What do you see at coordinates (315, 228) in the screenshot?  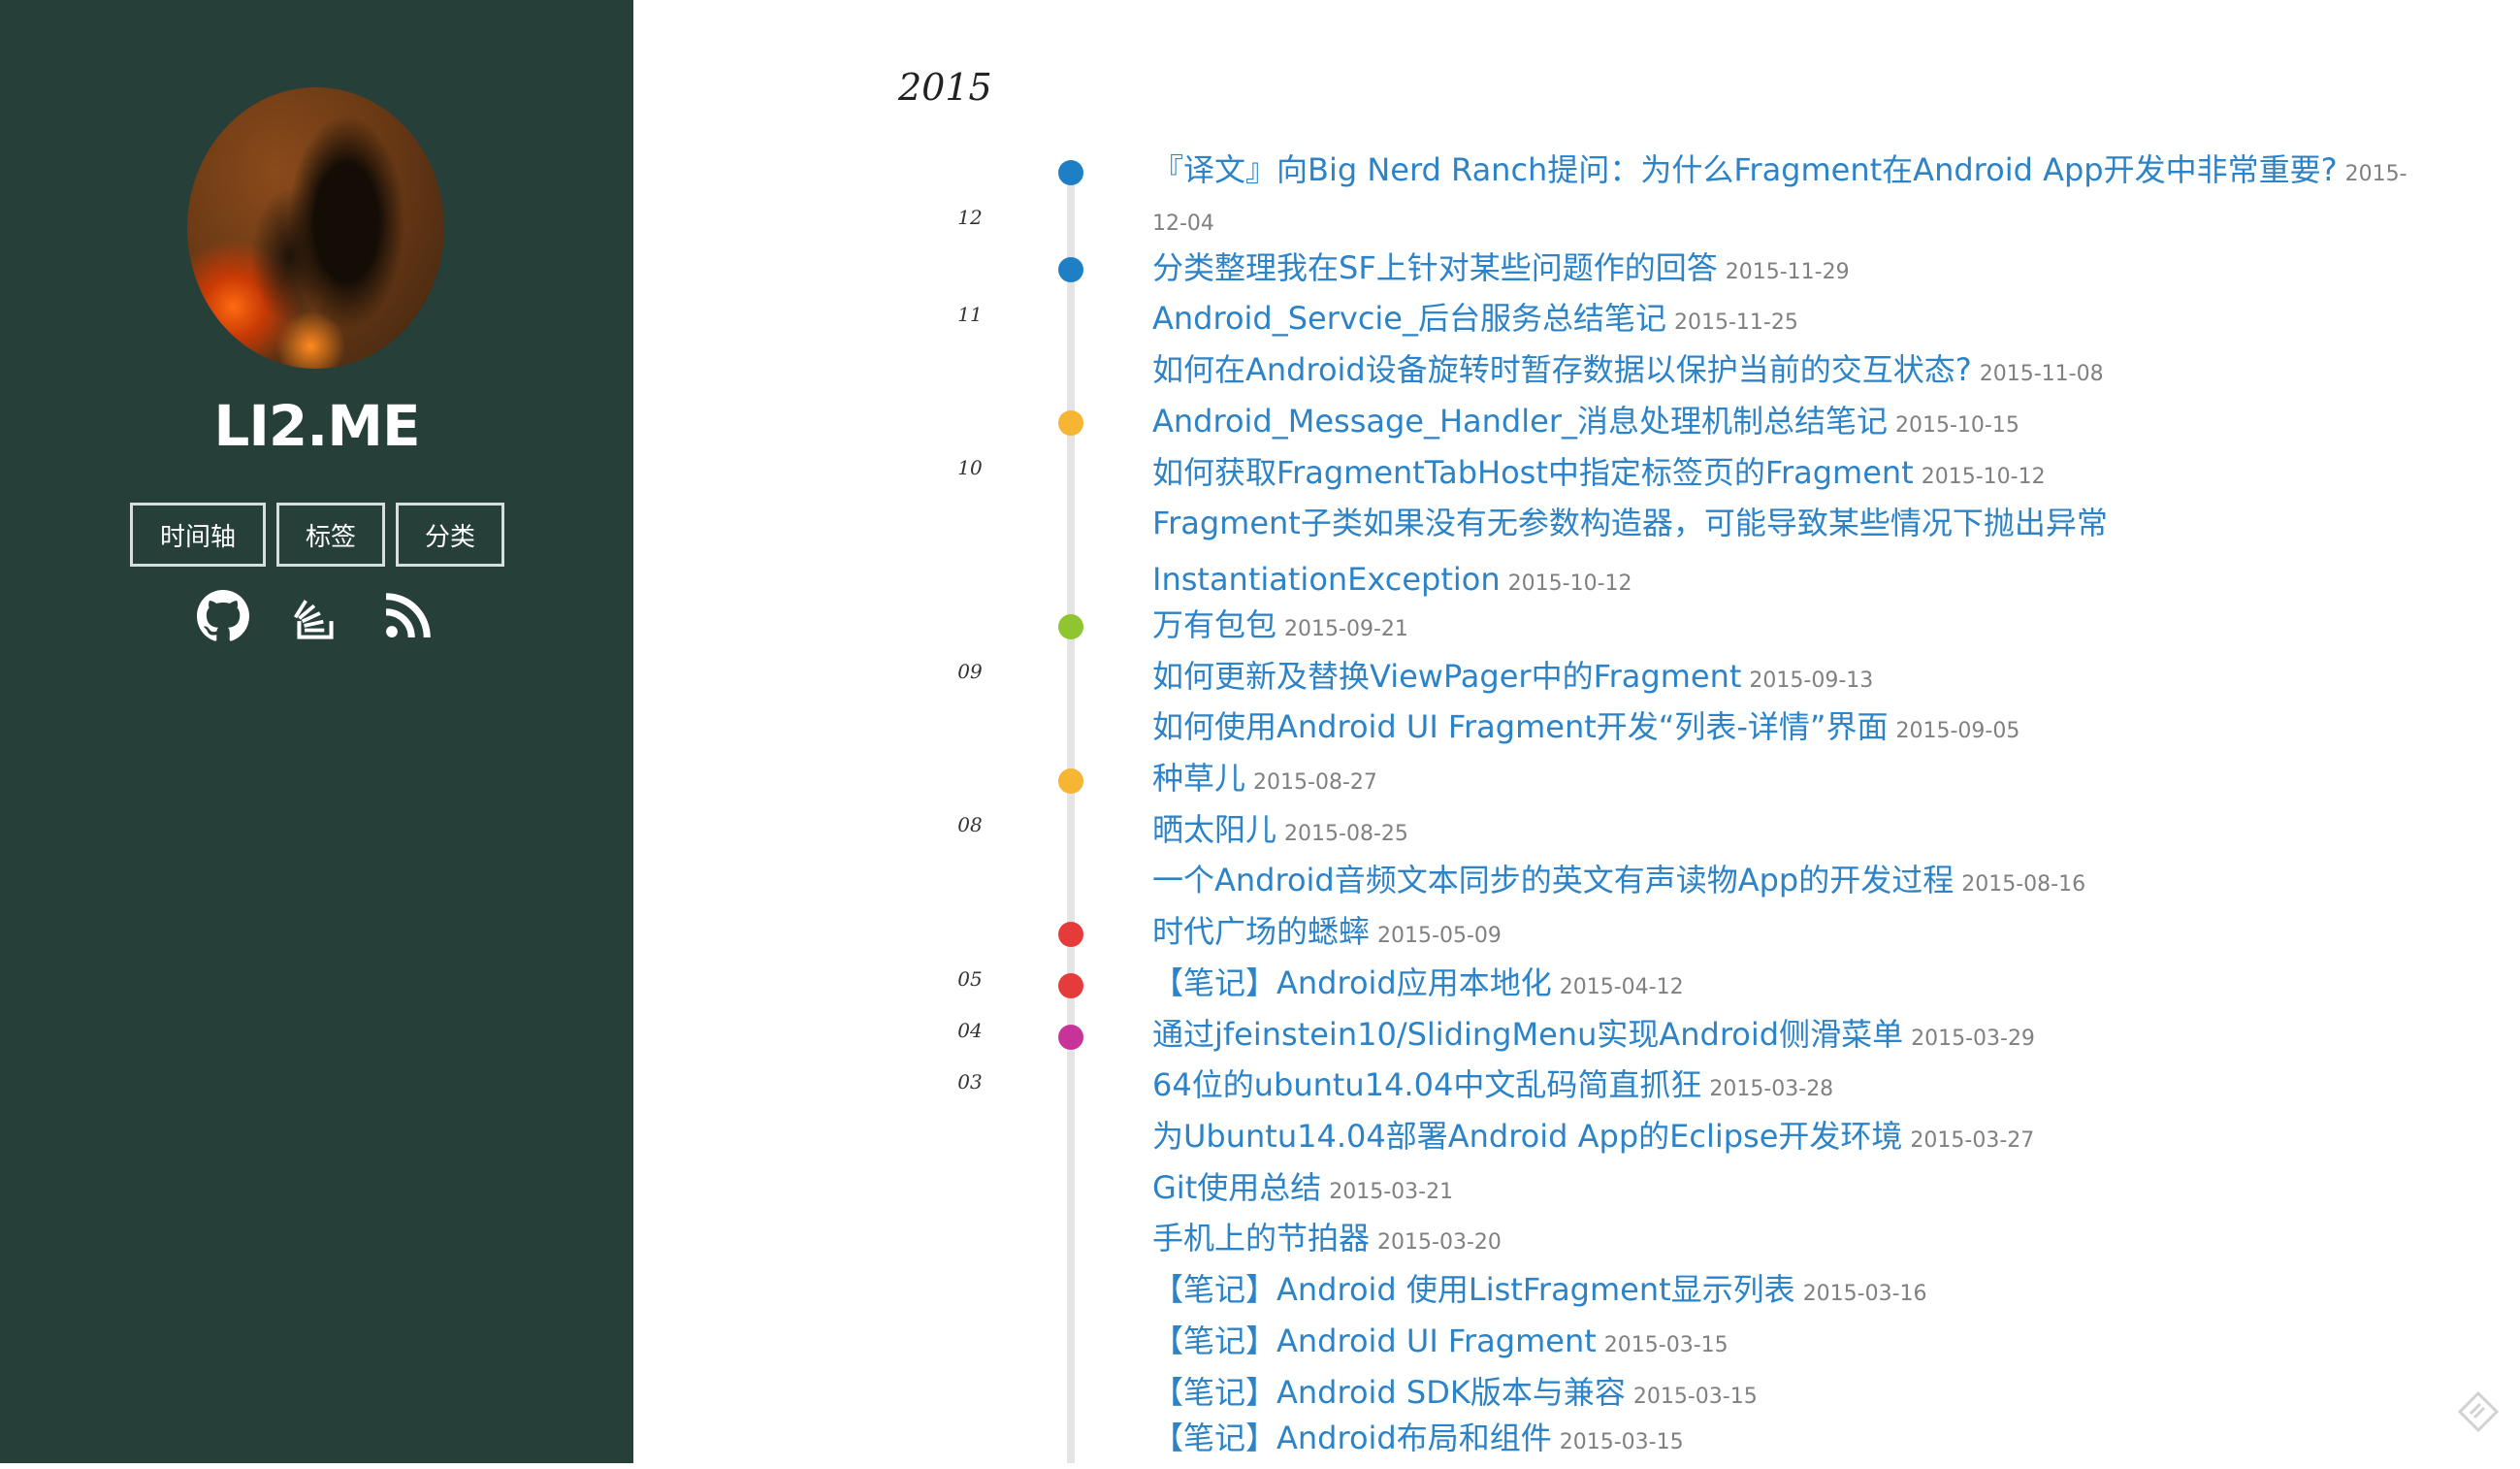 I see `avatar` at bounding box center [315, 228].